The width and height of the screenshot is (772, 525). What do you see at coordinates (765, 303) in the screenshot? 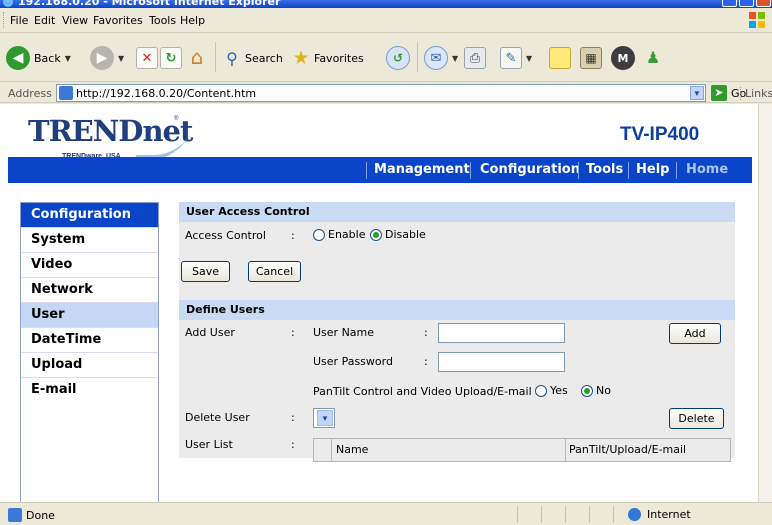
I see `vertical-scrollbar` at bounding box center [765, 303].